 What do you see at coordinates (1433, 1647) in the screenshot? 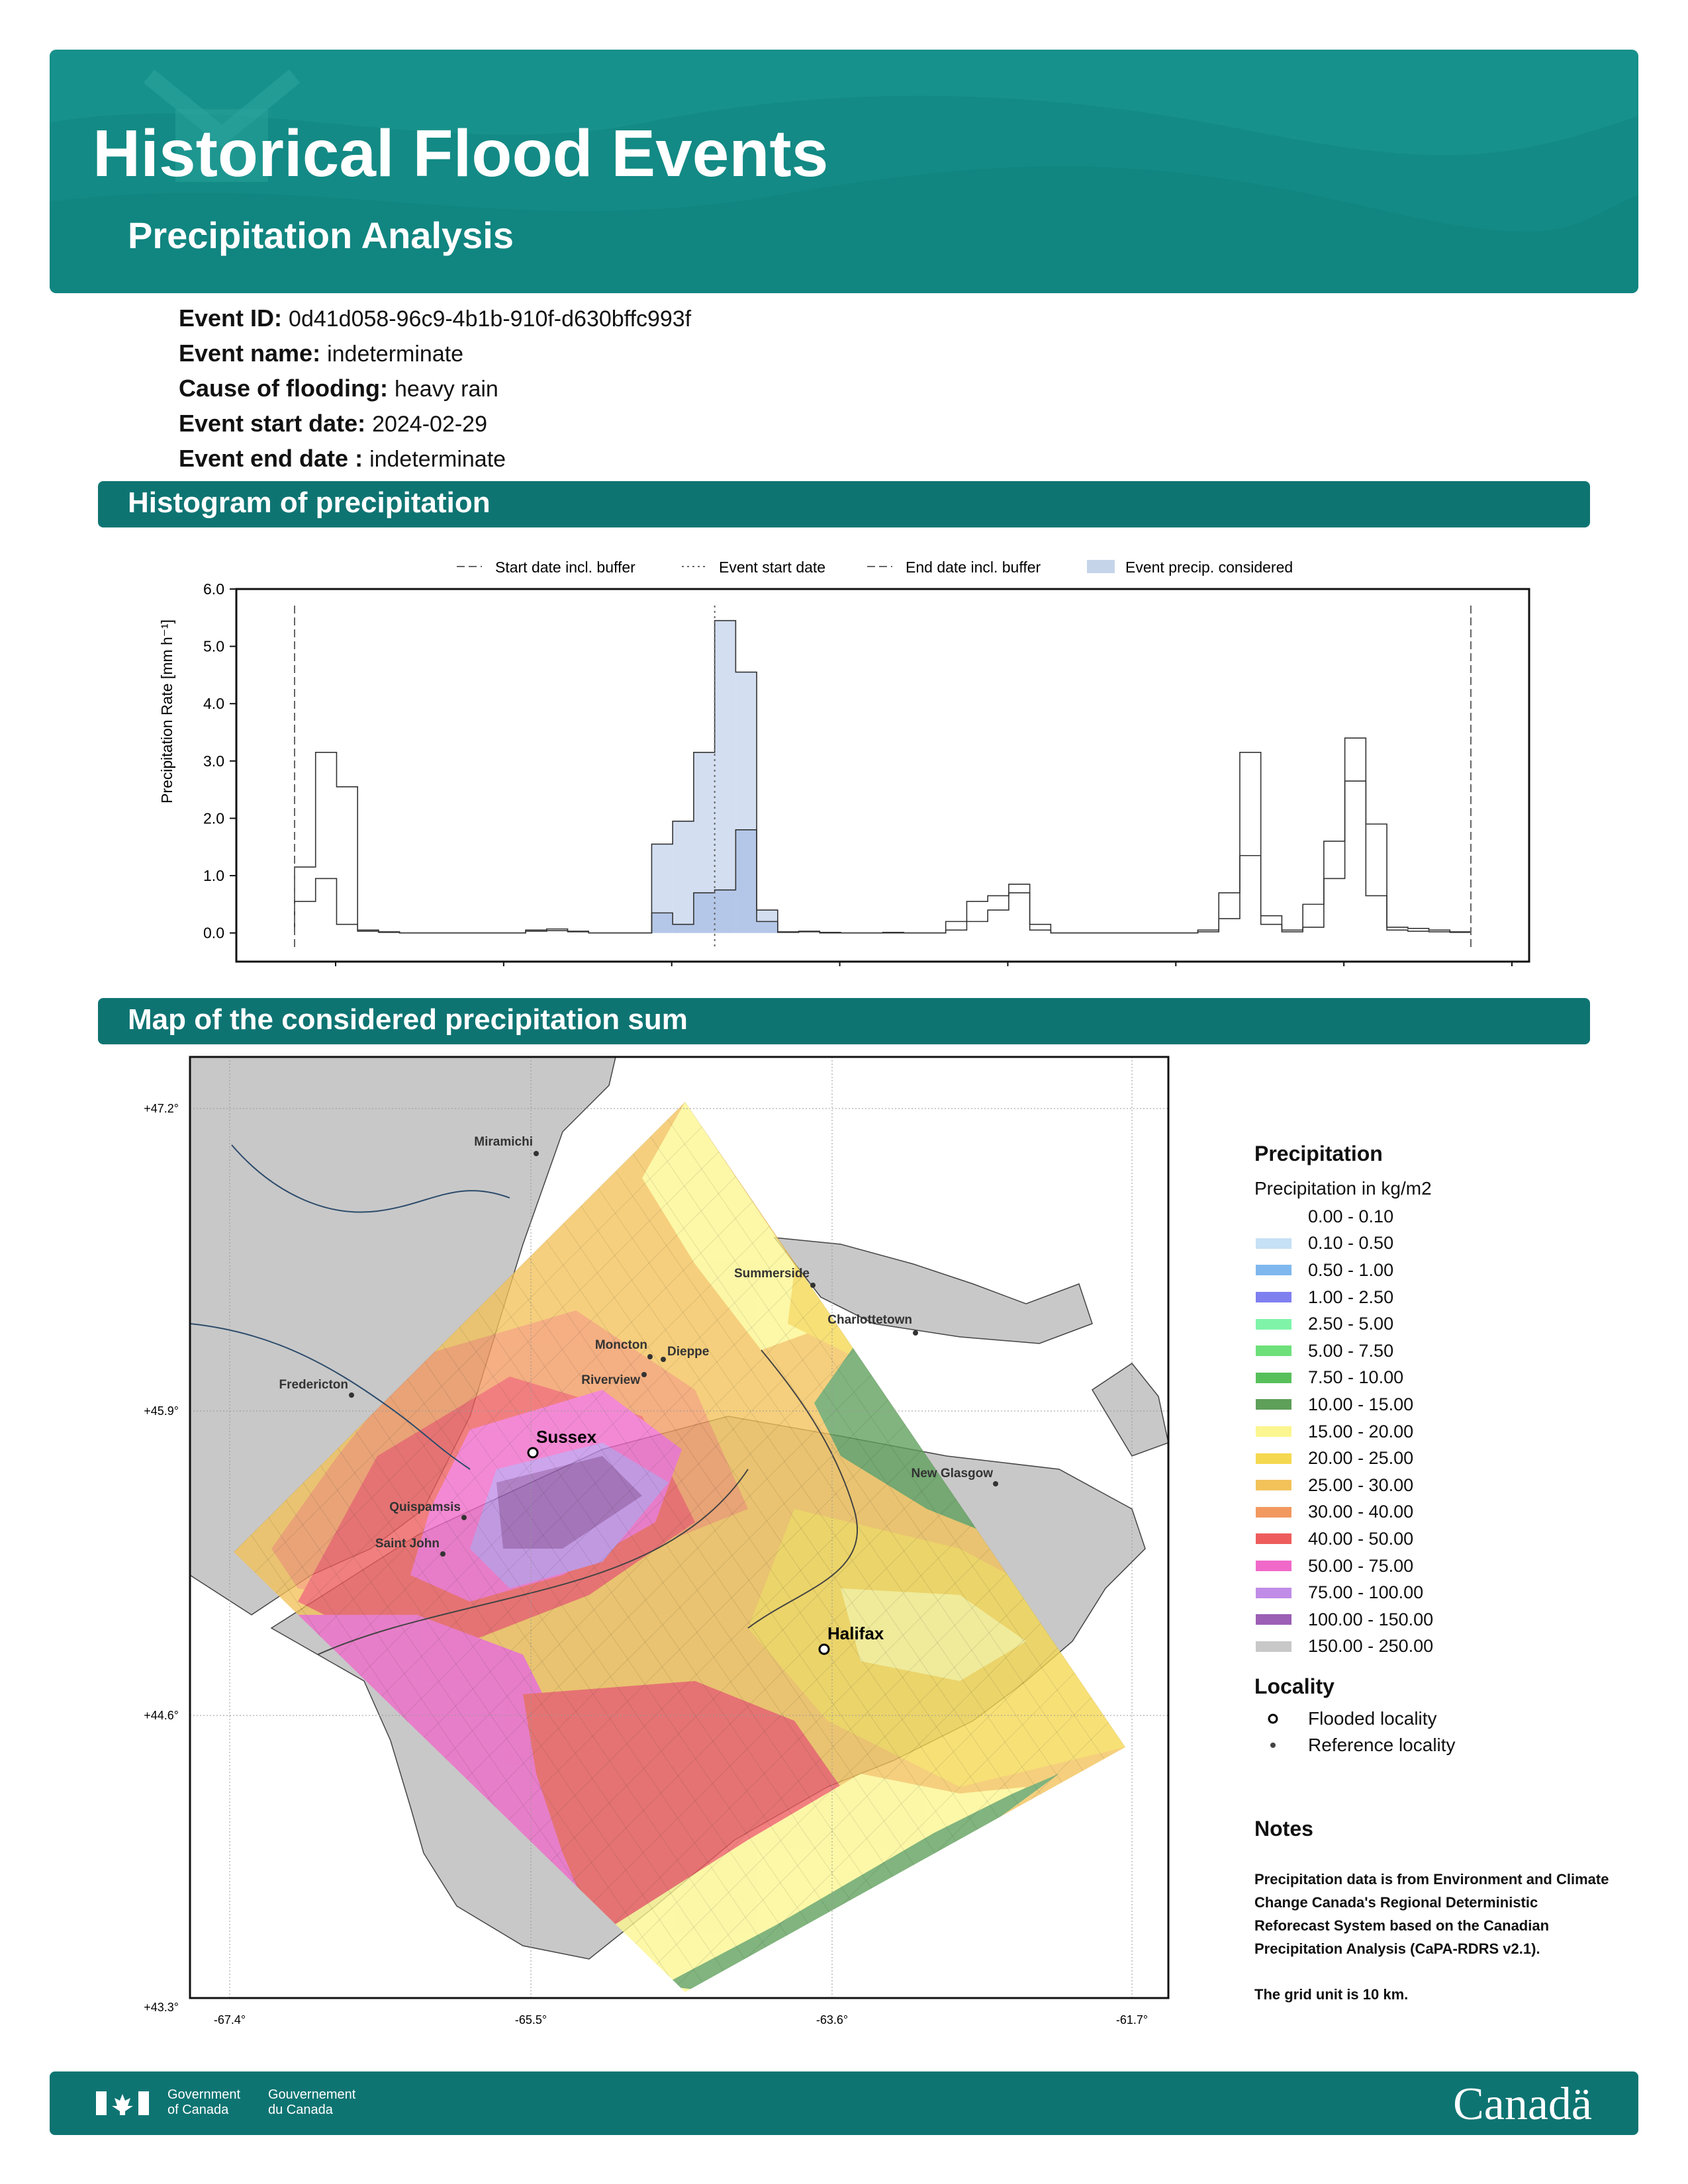
I see `legend-class-row: 150.00 - 250.00` at bounding box center [1433, 1647].